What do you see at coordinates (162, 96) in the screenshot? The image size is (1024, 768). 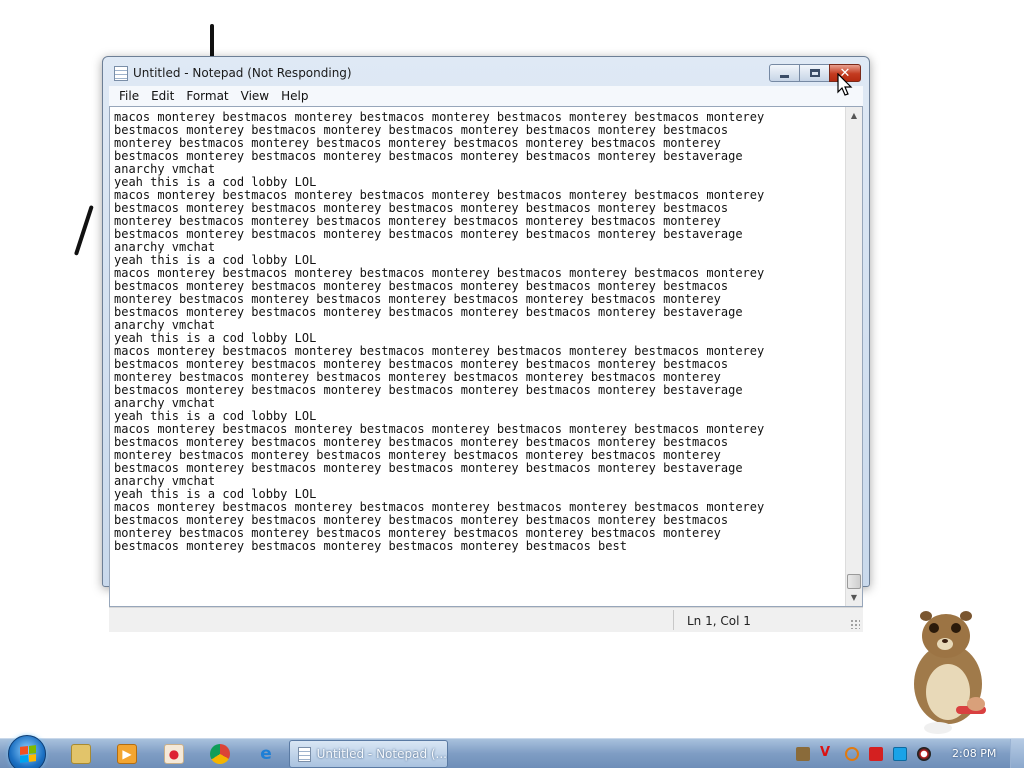 I see `menu-edit: Edit` at bounding box center [162, 96].